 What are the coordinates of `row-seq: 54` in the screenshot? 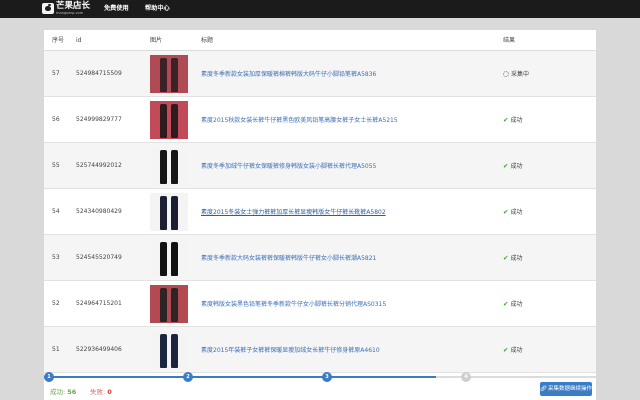 It's located at (56, 211).